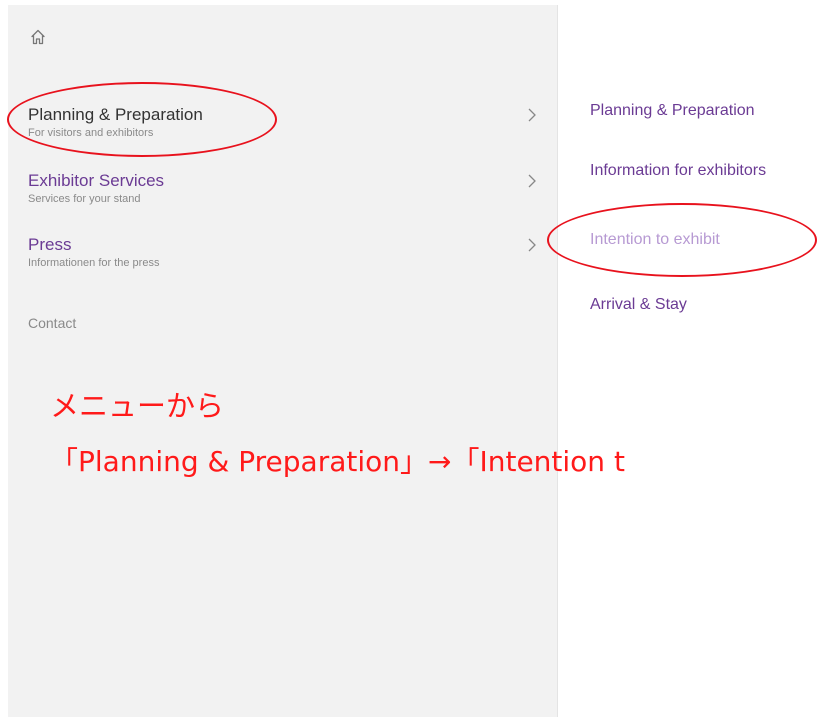 The height and width of the screenshot is (717, 823). I want to click on home-icon, so click(38, 37).